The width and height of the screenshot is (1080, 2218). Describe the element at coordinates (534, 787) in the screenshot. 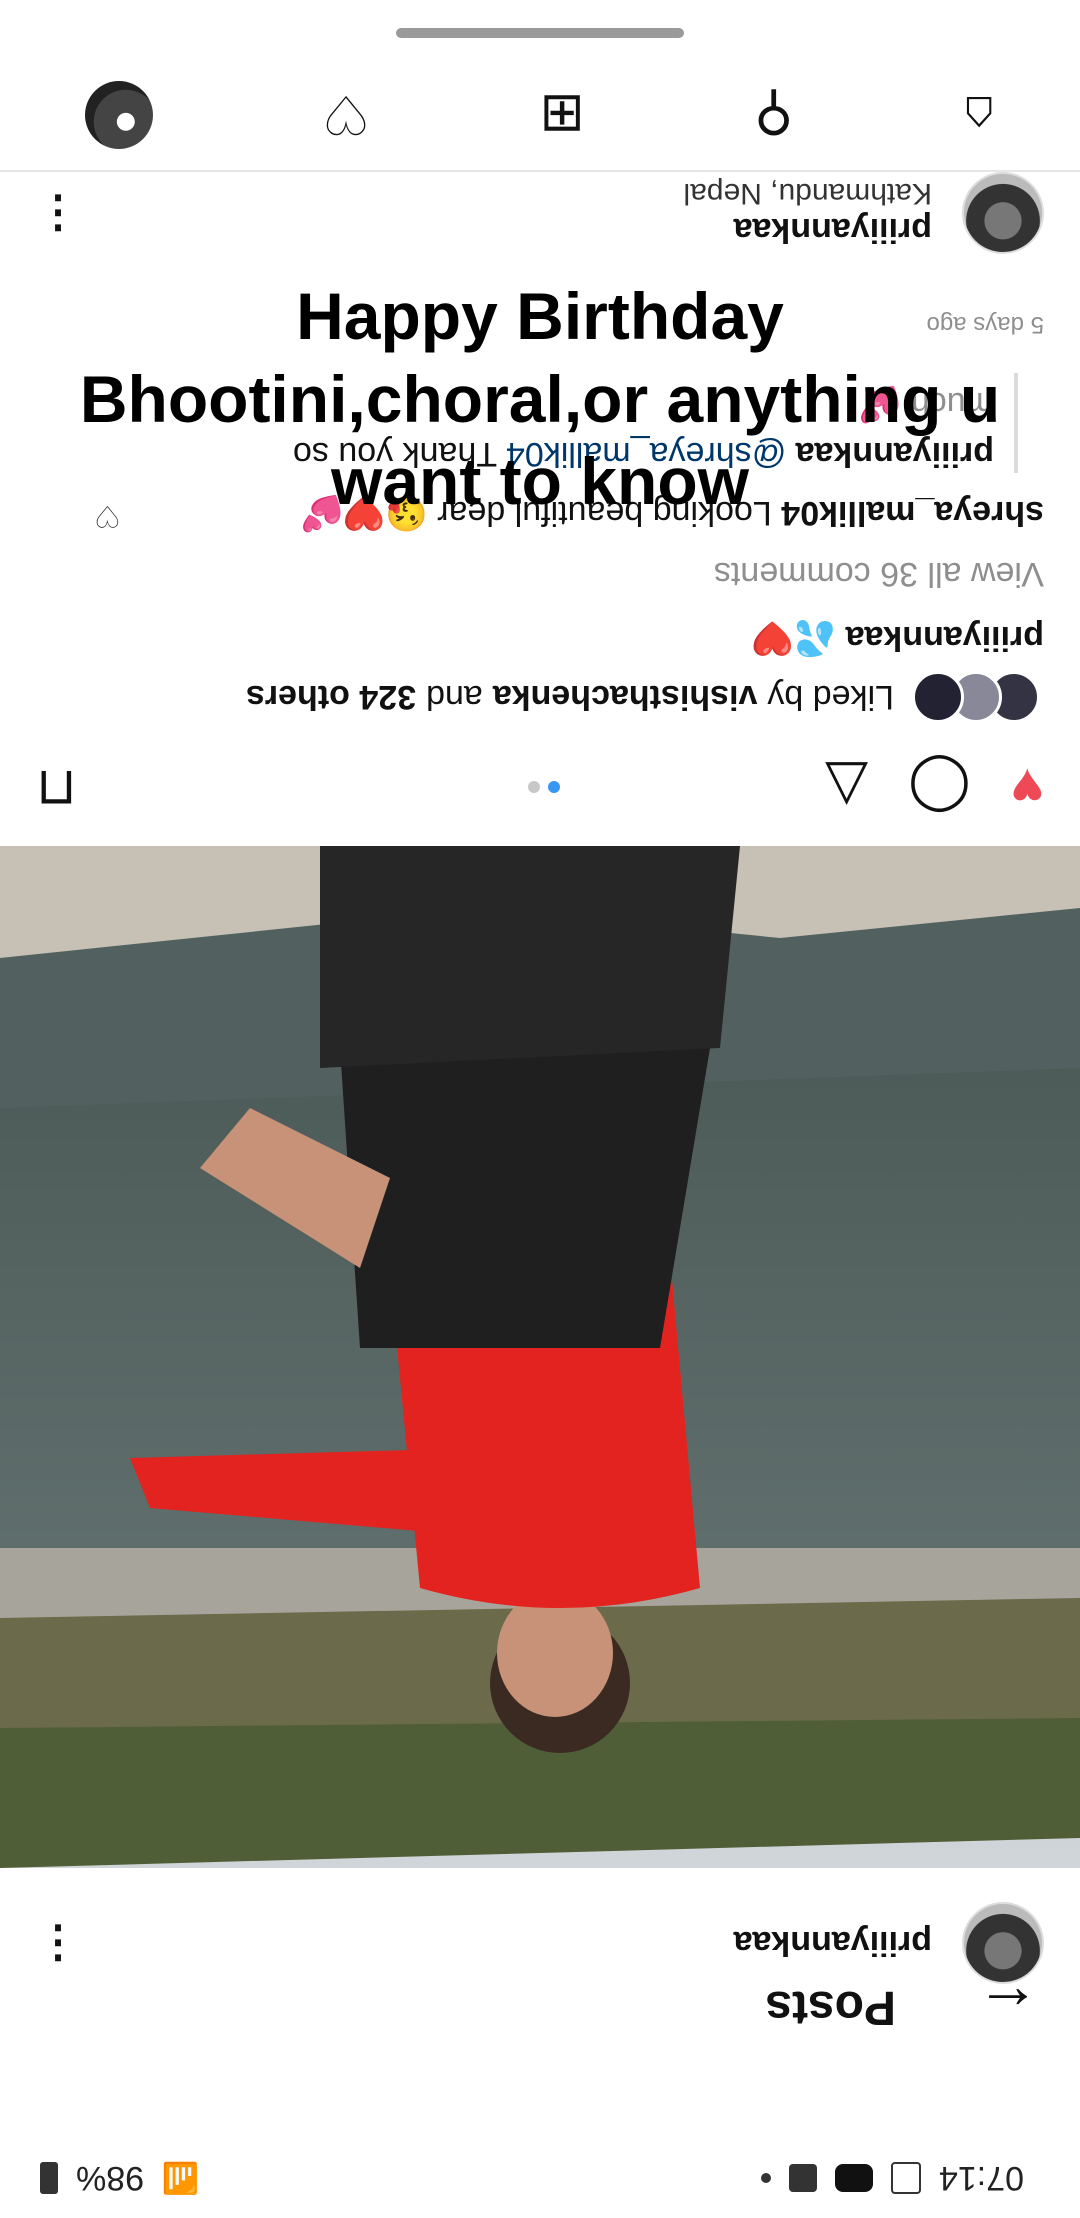

I see `carousel-dot` at that location.